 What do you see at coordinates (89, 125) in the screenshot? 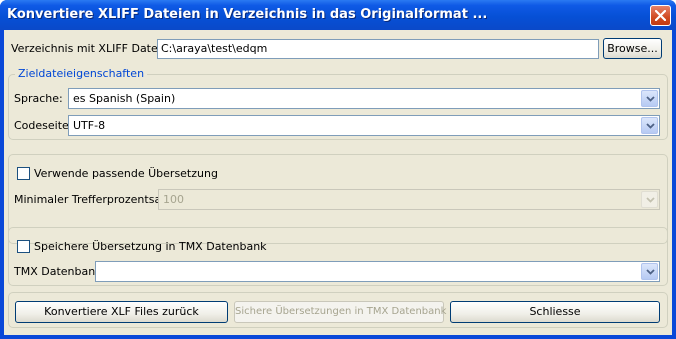
I see `codepage-value: UTF-8` at bounding box center [89, 125].